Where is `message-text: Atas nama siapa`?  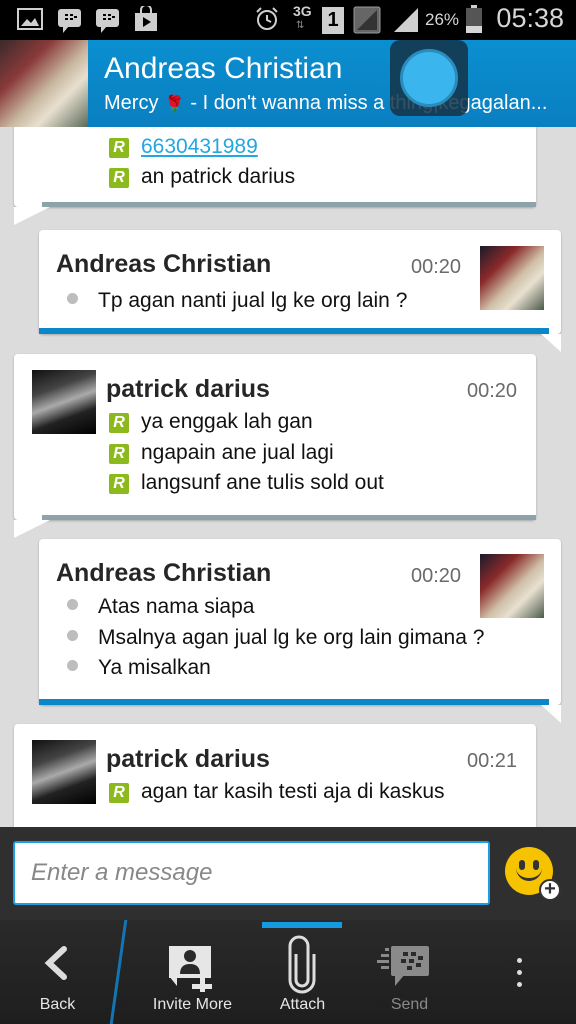
message-text: Atas nama siapa is located at coordinates (176, 606).